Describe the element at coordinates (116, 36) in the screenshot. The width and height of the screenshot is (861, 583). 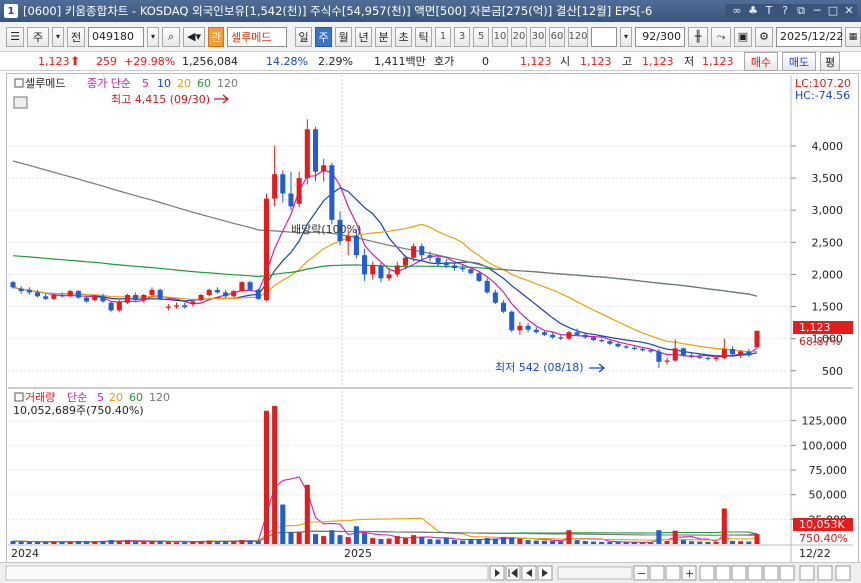
I see `stock-code-input: 049180` at that location.